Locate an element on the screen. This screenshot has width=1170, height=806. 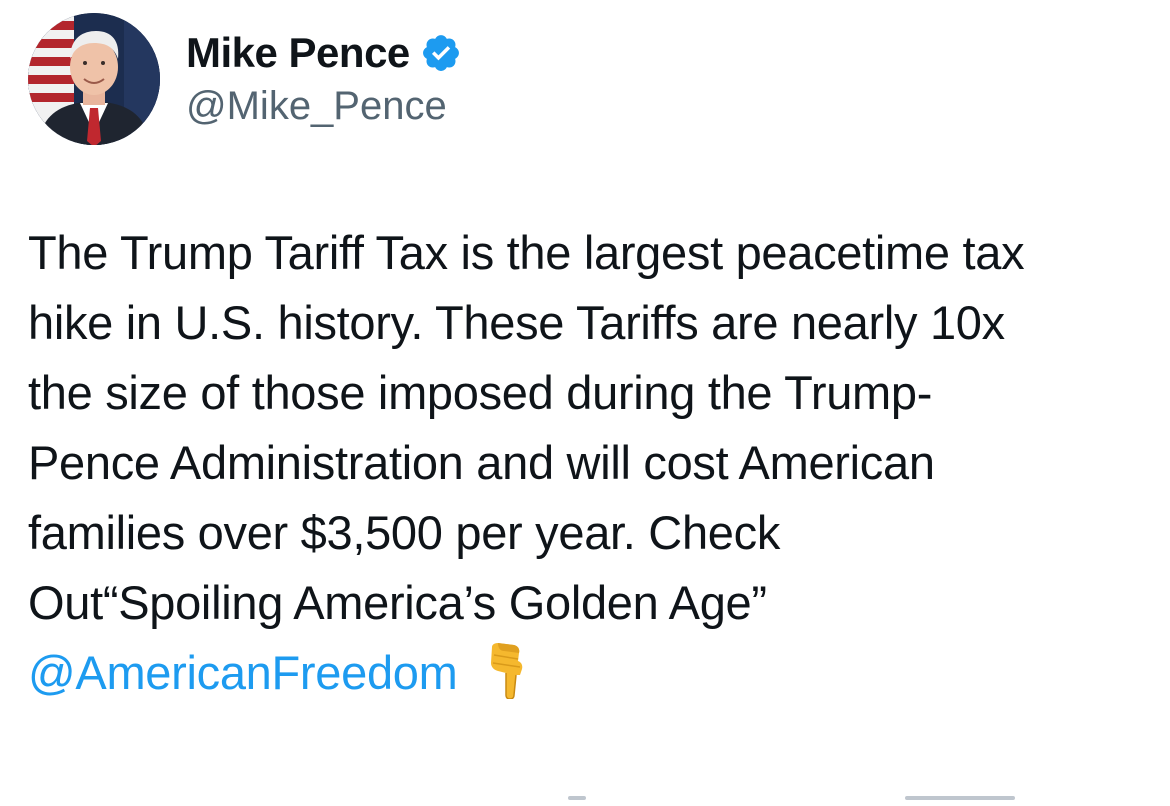
cropped-content-edge is located at coordinates (585, 798).